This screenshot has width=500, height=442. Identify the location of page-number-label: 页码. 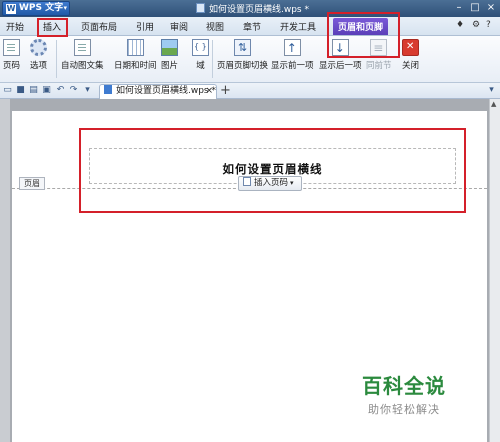
(12, 66).